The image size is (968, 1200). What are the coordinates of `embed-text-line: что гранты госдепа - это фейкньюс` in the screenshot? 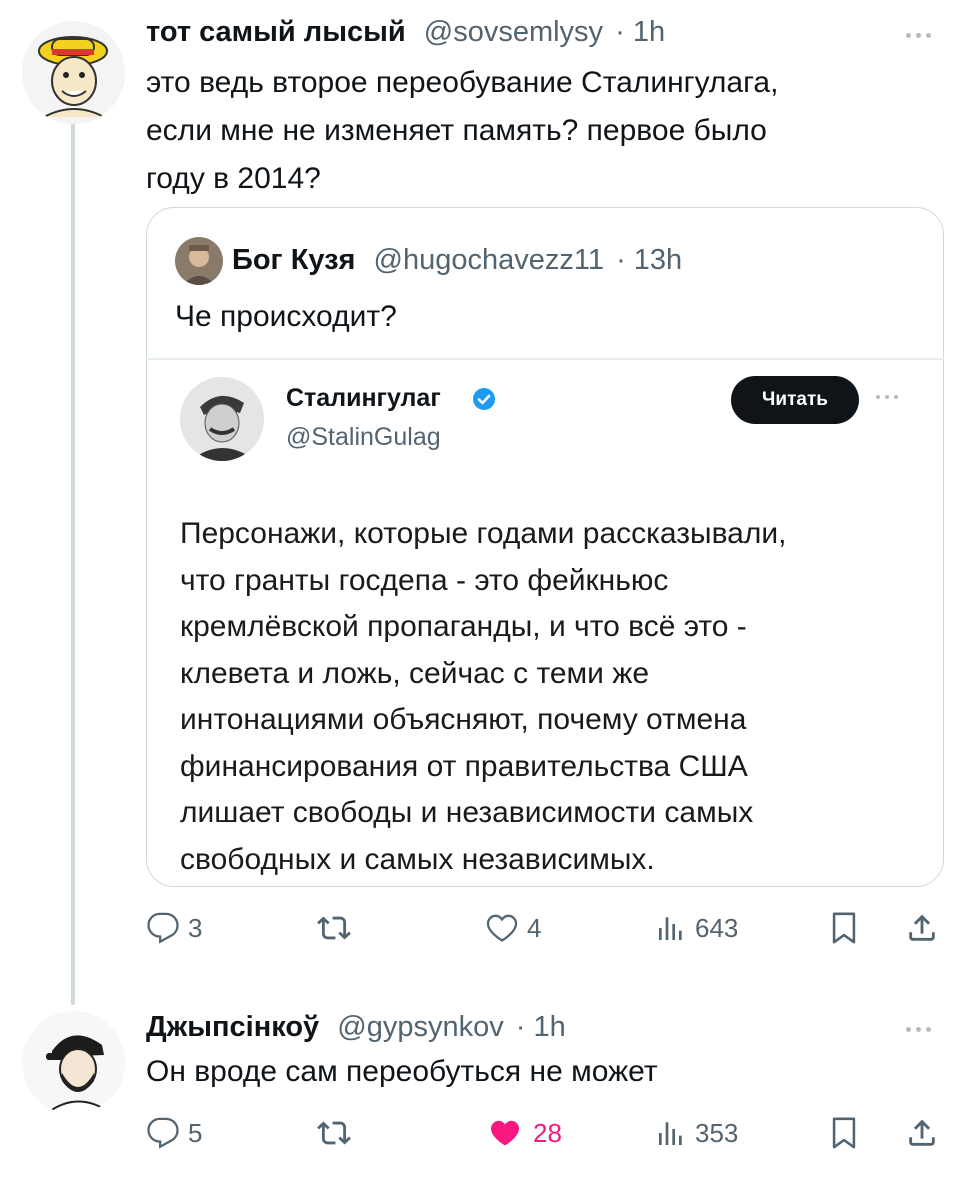 It's located at (424, 580).